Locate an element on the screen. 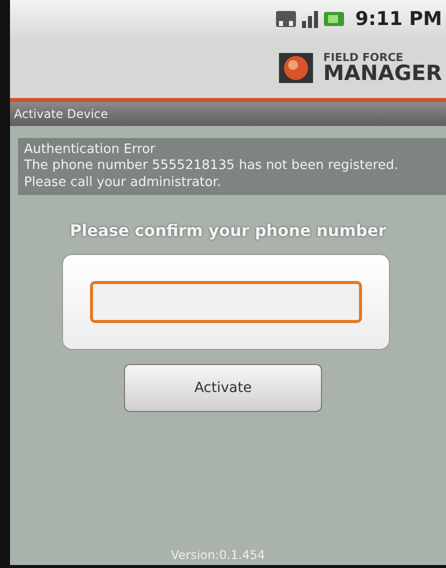 The height and width of the screenshot is (568, 446). prompt-text: Please confirm your phone number is located at coordinates (228, 230).